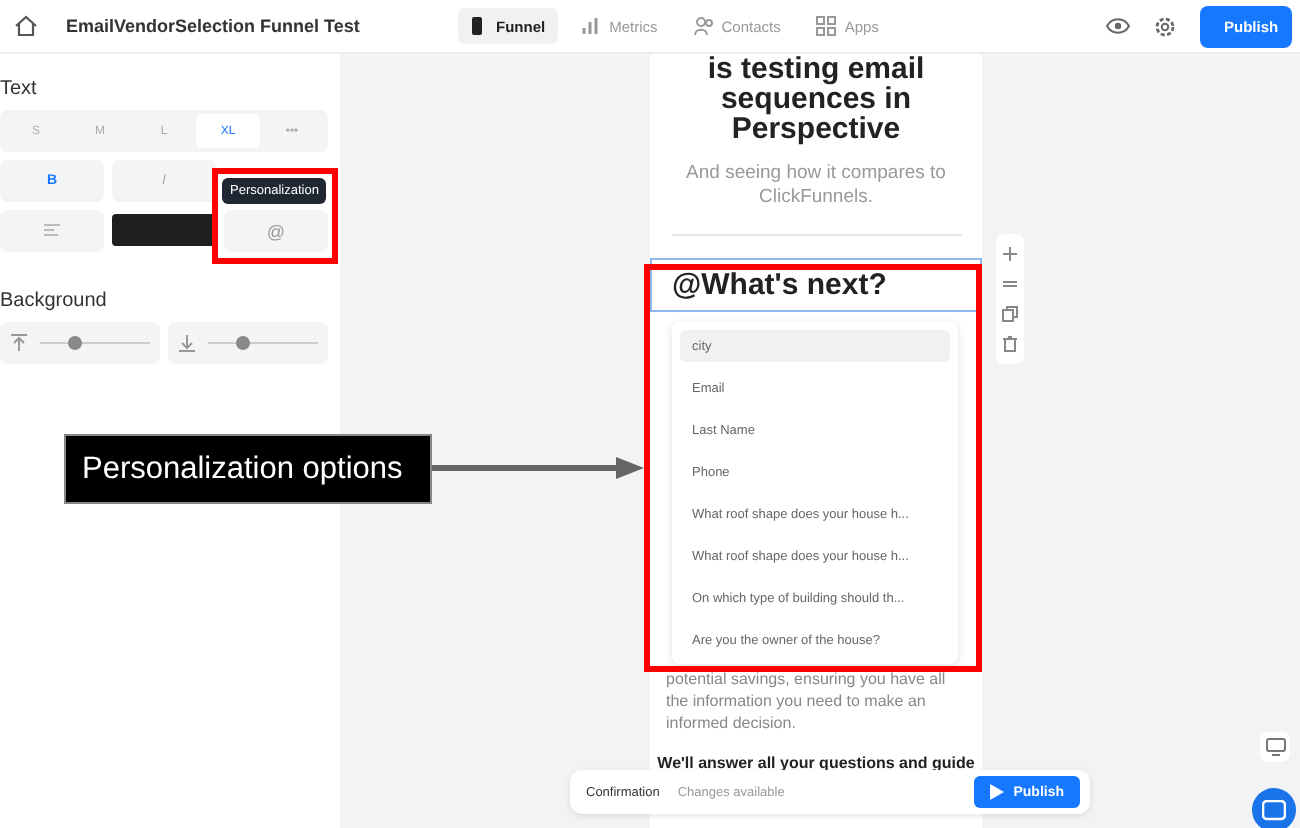 The width and height of the screenshot is (1300, 828). Describe the element at coordinates (479, 26) in the screenshot. I see `page-icon` at that location.